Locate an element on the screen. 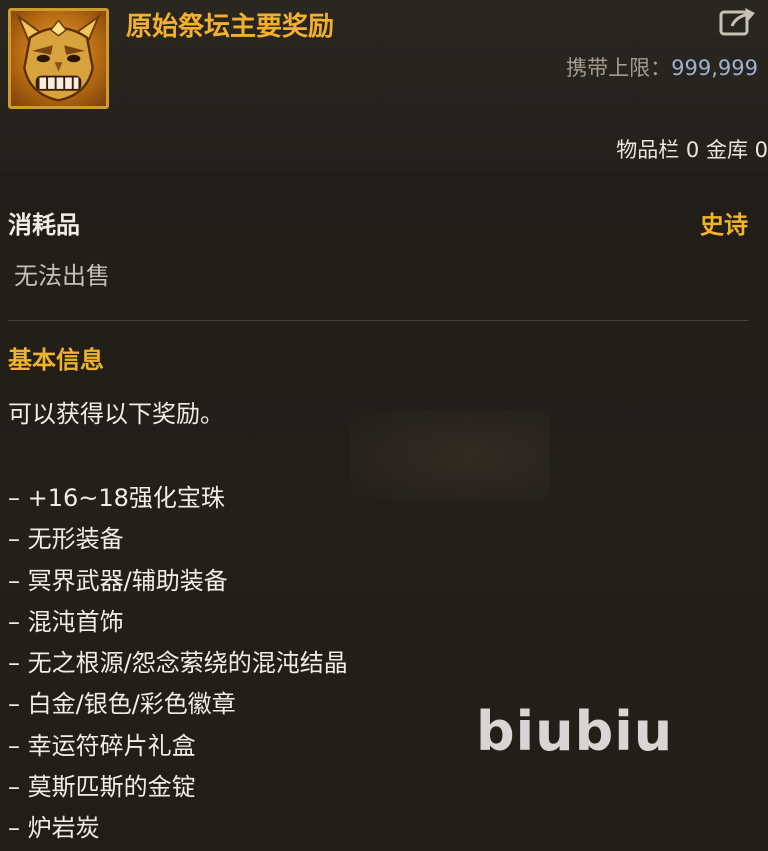 This screenshot has height=851, width=768. divider is located at coordinates (378, 320).